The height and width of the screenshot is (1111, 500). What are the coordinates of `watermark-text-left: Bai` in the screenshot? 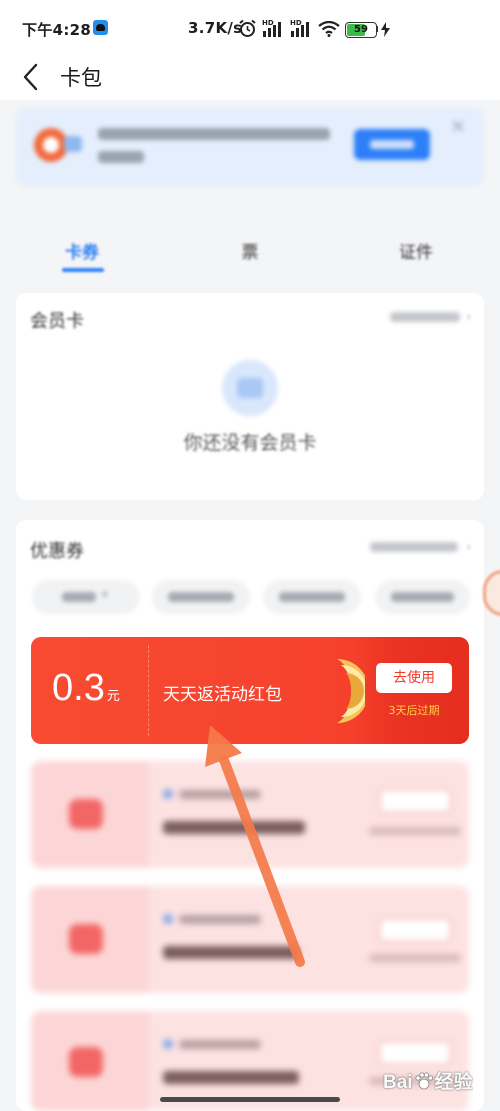 It's located at (398, 1082).